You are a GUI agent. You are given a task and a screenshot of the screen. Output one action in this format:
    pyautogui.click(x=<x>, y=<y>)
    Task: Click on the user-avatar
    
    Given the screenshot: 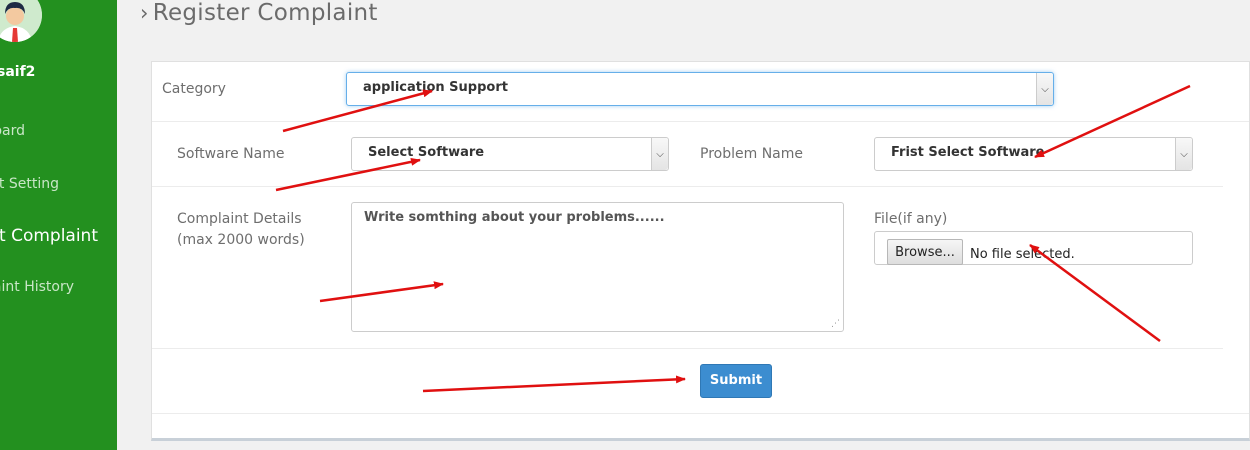 What is the action you would take?
    pyautogui.click(x=21, y=21)
    